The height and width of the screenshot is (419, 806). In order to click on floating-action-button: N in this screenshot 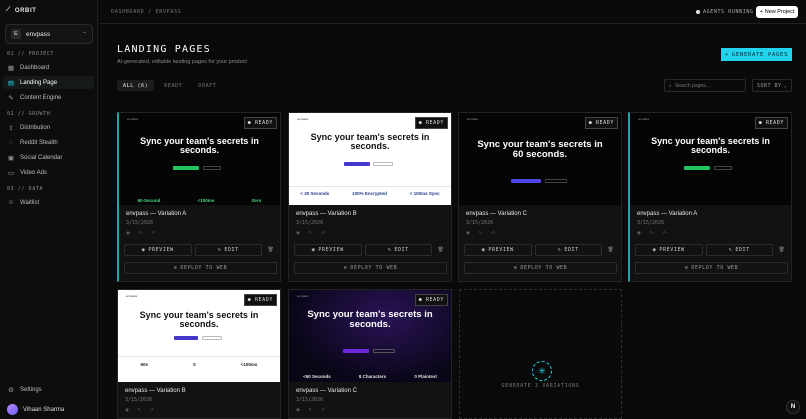, I will do `click(793, 407)`.